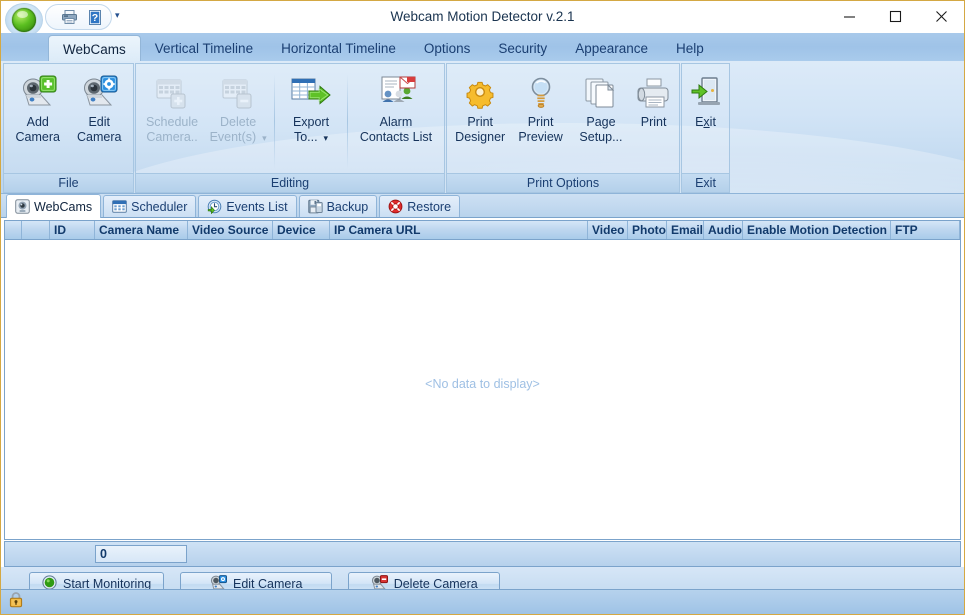 The width and height of the screenshot is (965, 615). I want to click on delete-events-button: Delete Event(s) ▾, so click(238, 108).